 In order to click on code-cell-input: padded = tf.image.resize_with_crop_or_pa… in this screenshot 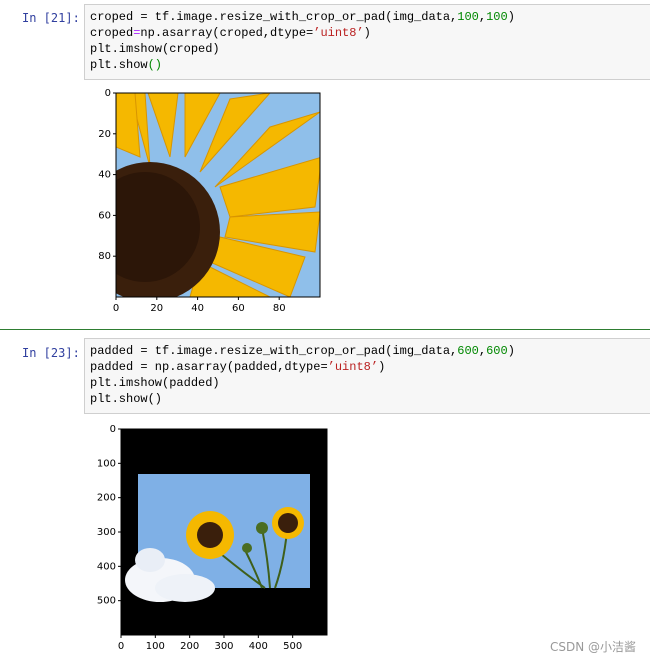, I will do `click(367, 376)`.